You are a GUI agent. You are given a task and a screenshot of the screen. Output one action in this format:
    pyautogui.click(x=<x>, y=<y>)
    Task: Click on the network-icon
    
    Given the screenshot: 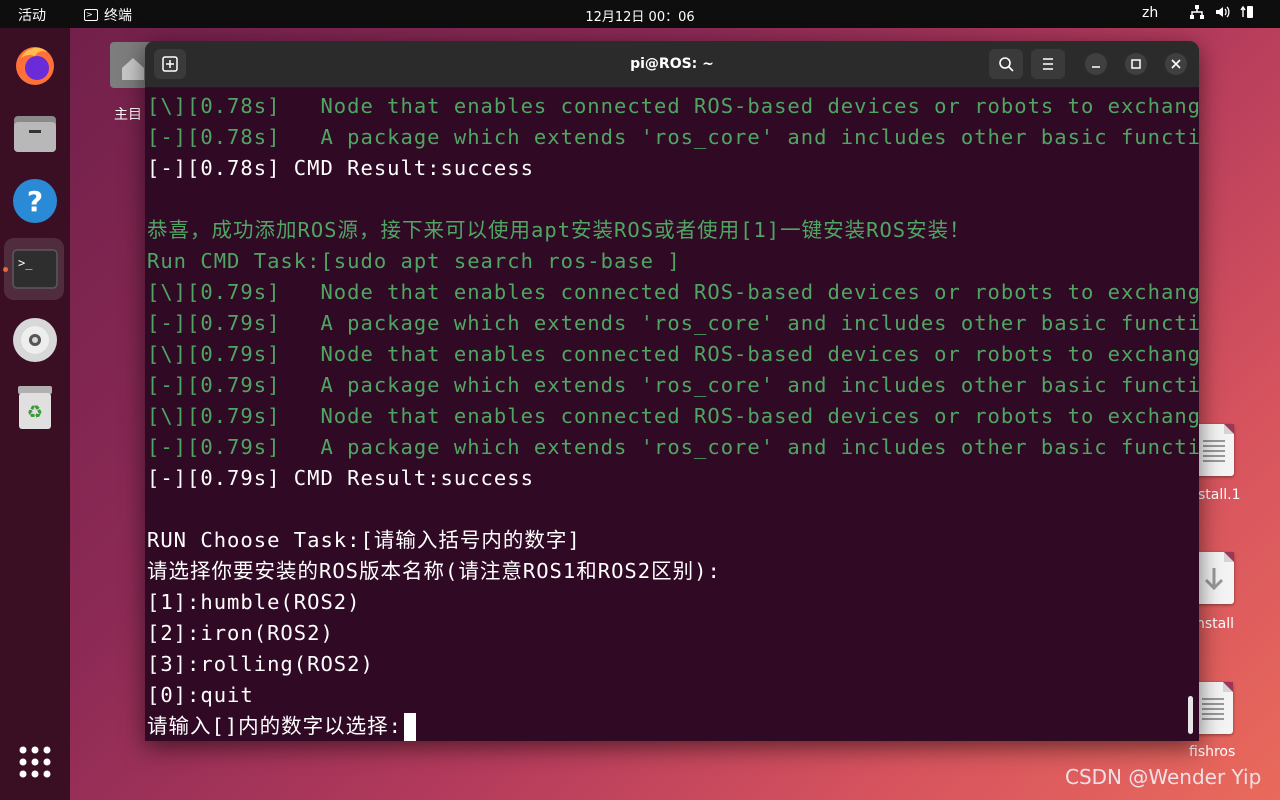 What is the action you would take?
    pyautogui.click(x=1197, y=12)
    